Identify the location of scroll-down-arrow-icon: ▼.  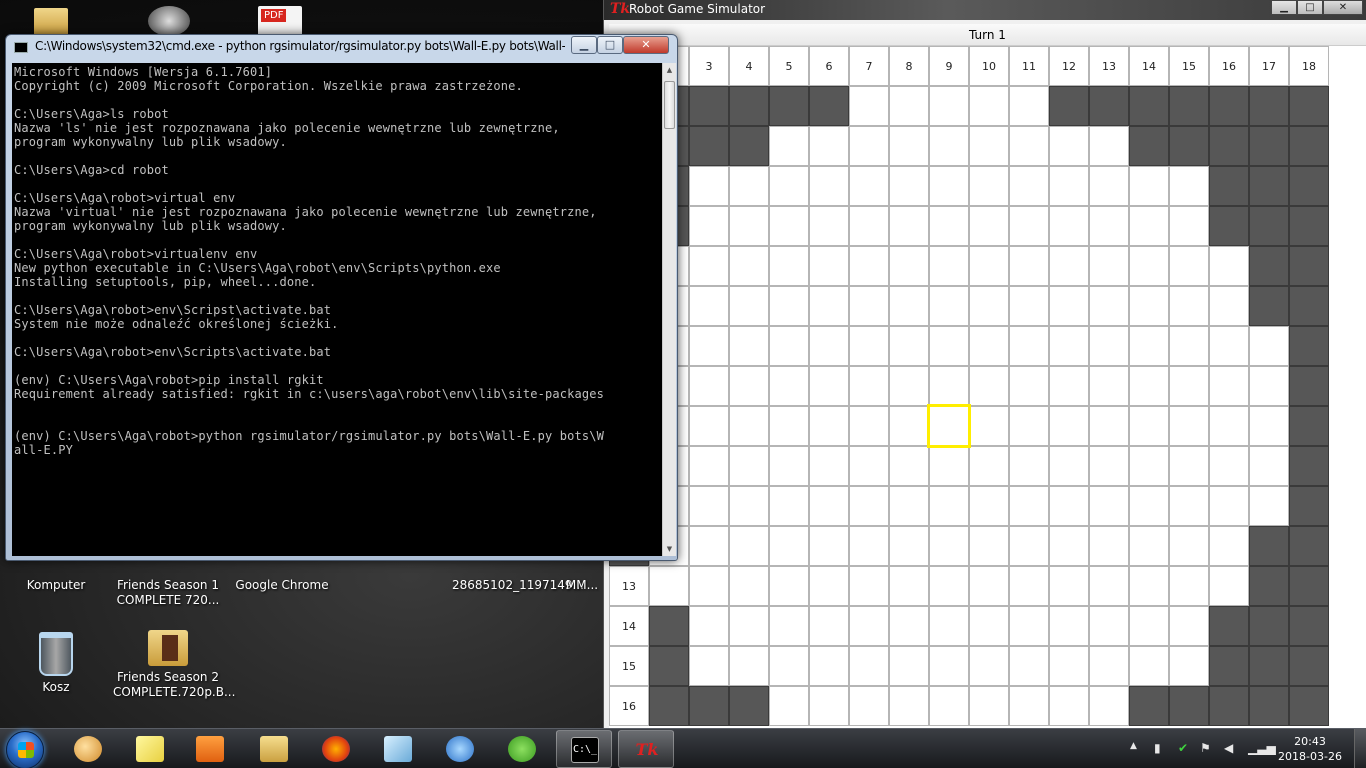
(669, 549).